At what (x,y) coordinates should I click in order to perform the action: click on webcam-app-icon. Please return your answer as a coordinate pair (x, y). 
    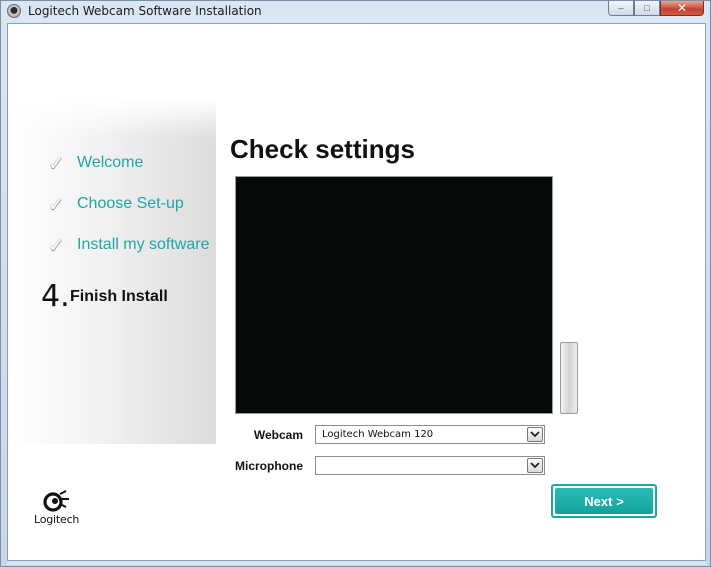
    Looking at the image, I should click on (14, 11).